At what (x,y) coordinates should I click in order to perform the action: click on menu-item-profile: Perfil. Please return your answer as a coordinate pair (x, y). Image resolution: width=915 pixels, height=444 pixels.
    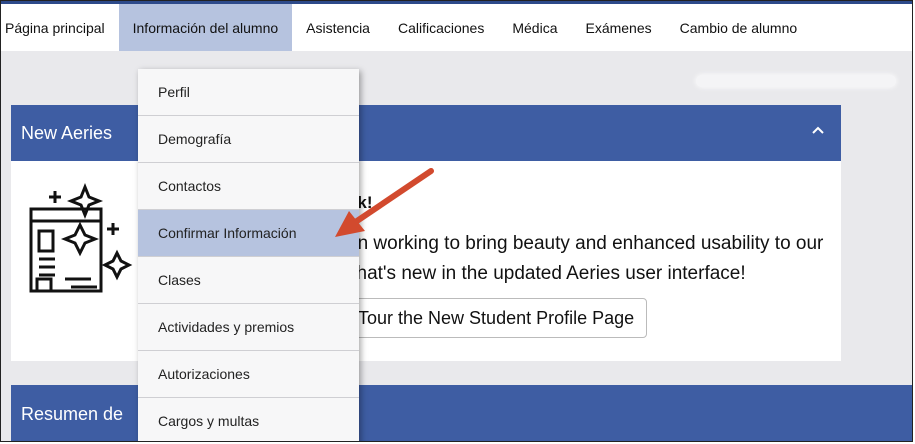
    Looking at the image, I should click on (248, 92).